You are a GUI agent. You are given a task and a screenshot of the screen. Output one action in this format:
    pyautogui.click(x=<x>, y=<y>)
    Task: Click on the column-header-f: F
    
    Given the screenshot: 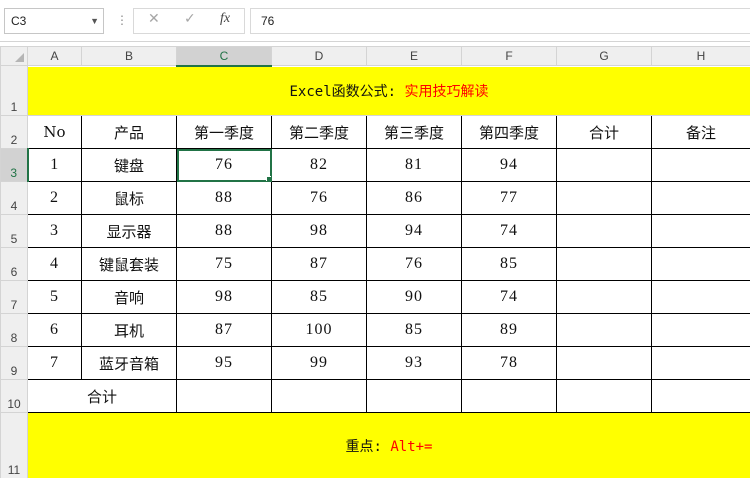 What is the action you would take?
    pyautogui.click(x=509, y=56)
    